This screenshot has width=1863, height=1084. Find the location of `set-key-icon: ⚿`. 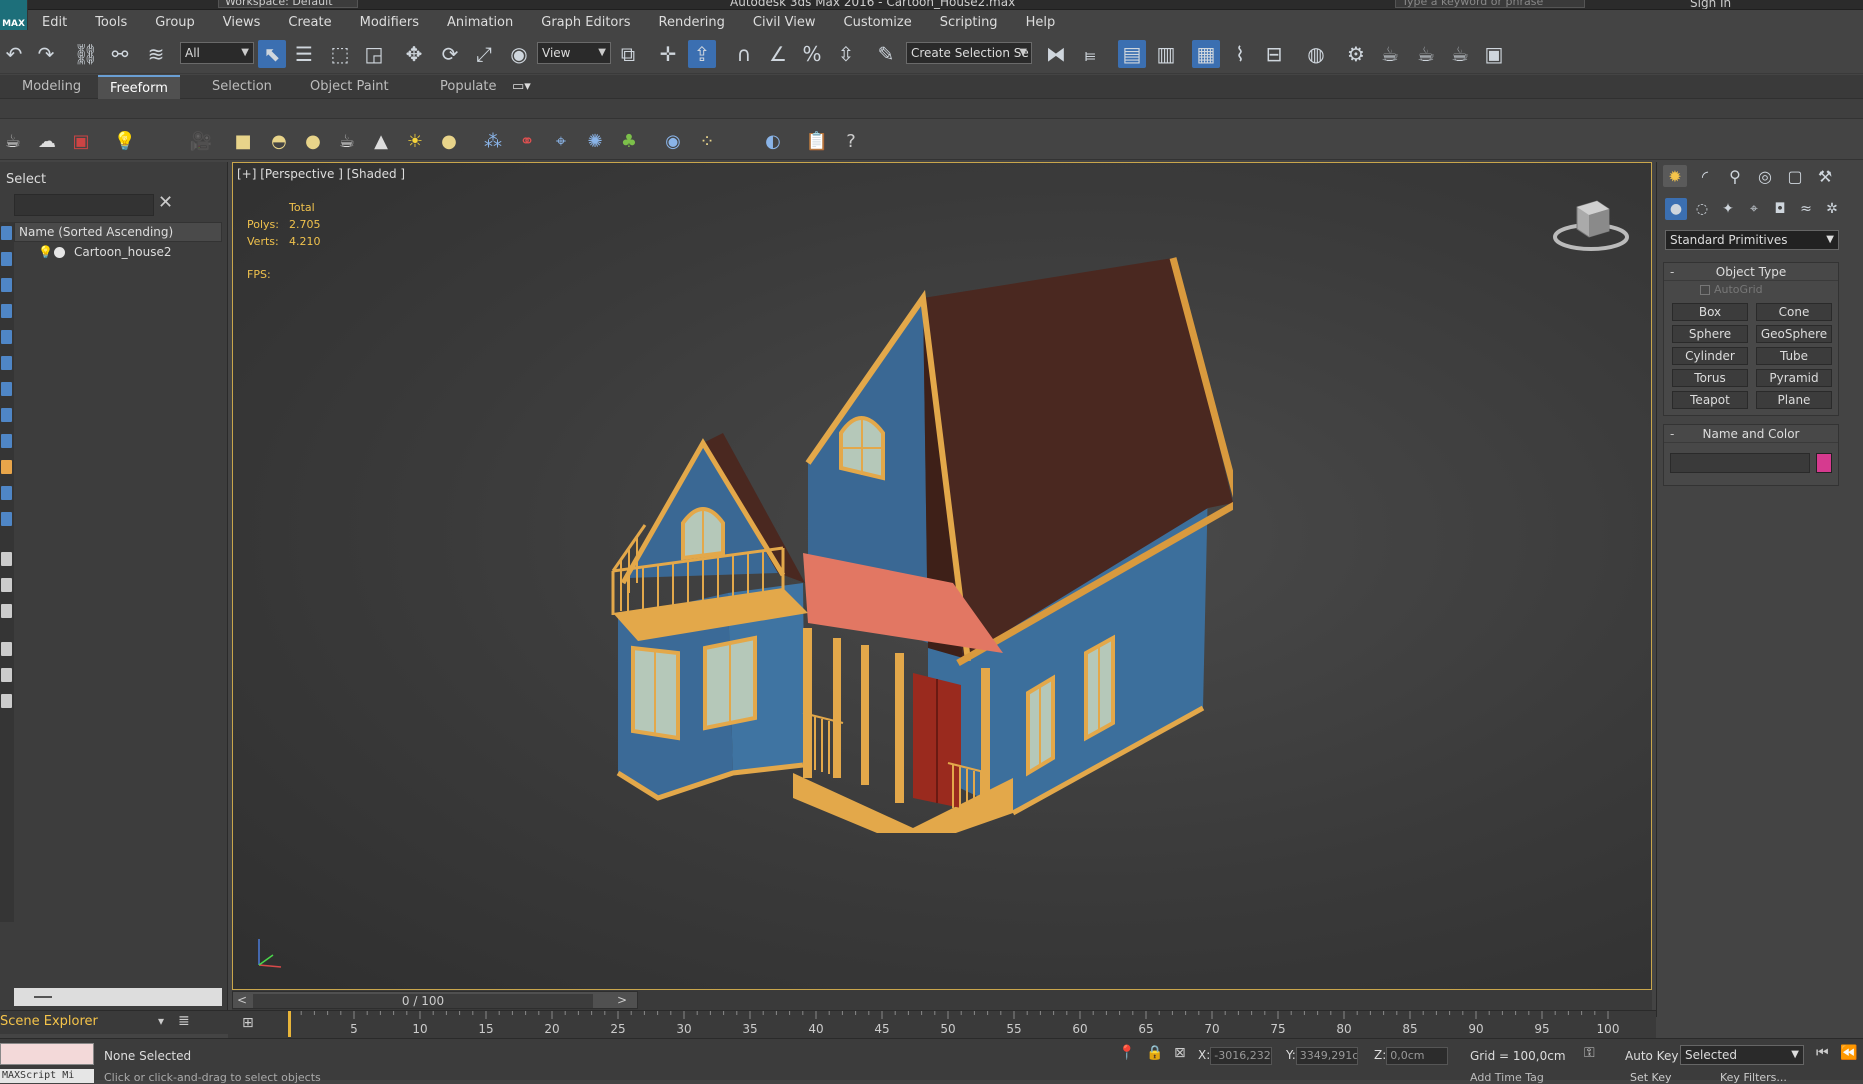

set-key-icon: ⚿ is located at coordinates (1589, 1053).